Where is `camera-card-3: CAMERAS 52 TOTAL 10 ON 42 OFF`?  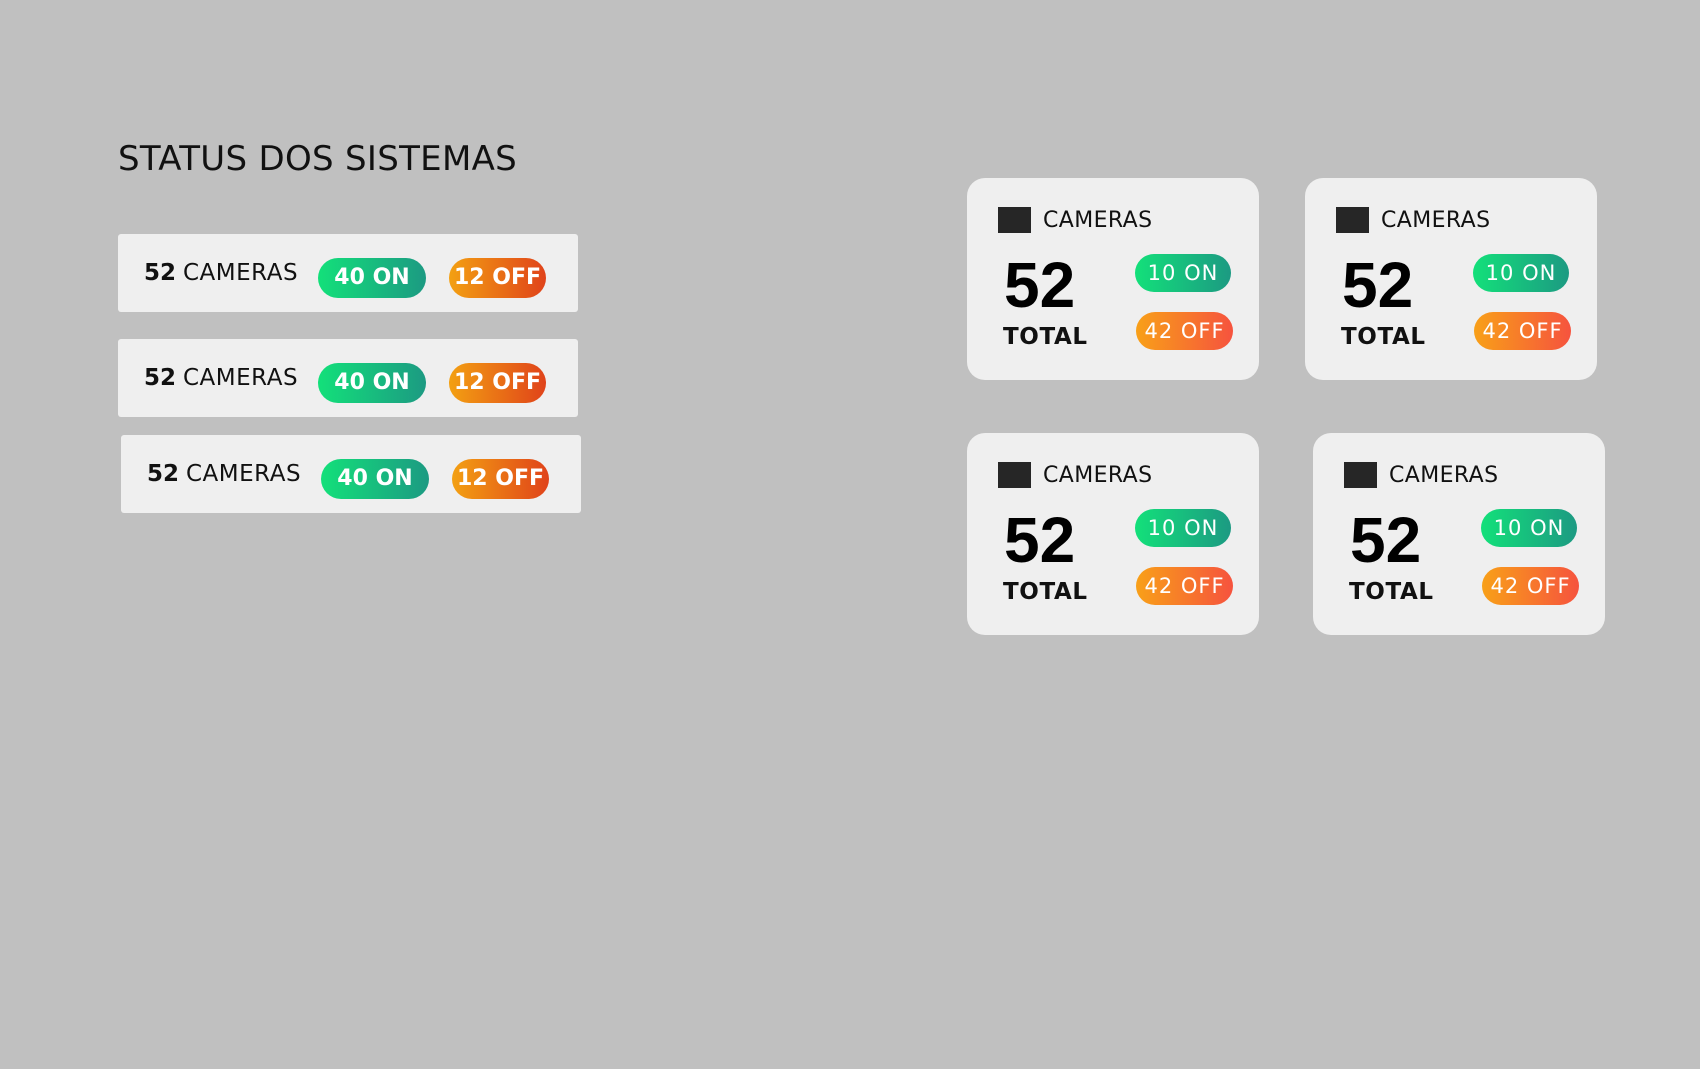
camera-card-3: CAMERAS 52 TOTAL 10 ON 42 OFF is located at coordinates (1113, 534).